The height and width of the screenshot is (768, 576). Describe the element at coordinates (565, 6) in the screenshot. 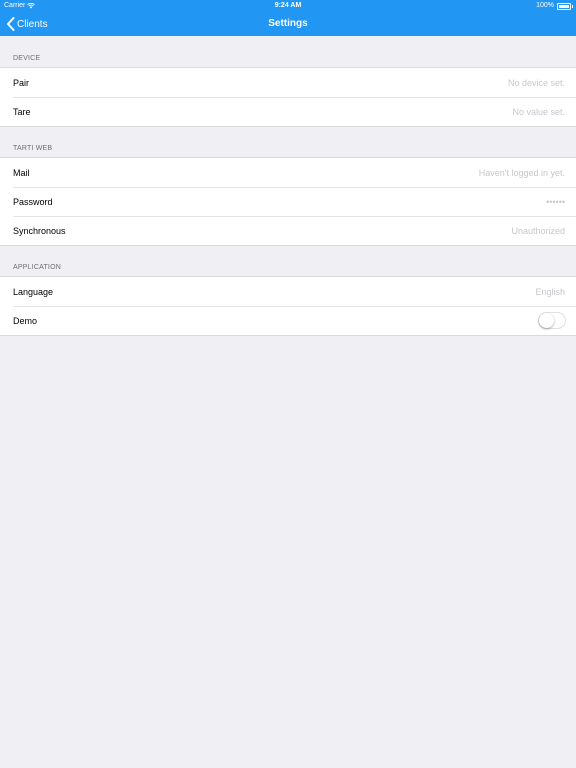

I see `battery-icon` at that location.